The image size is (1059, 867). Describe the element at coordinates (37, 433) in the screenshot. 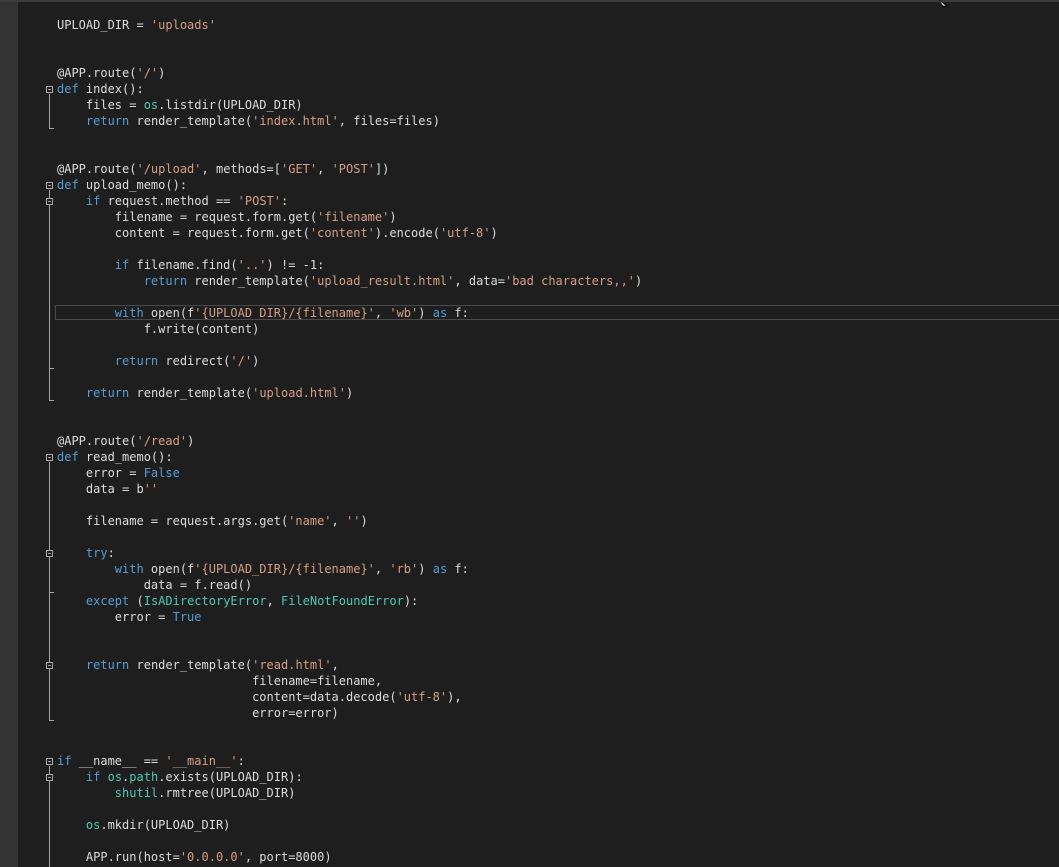

I see `fold-margin` at that location.